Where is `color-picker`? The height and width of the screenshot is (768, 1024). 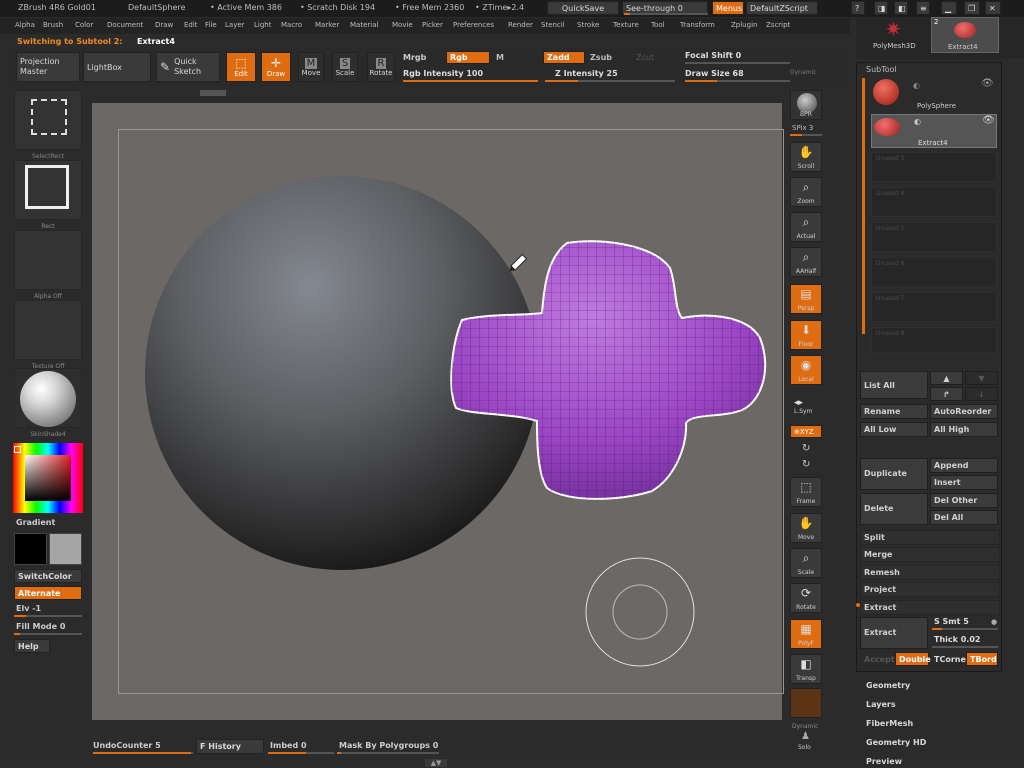 color-picker is located at coordinates (48, 478).